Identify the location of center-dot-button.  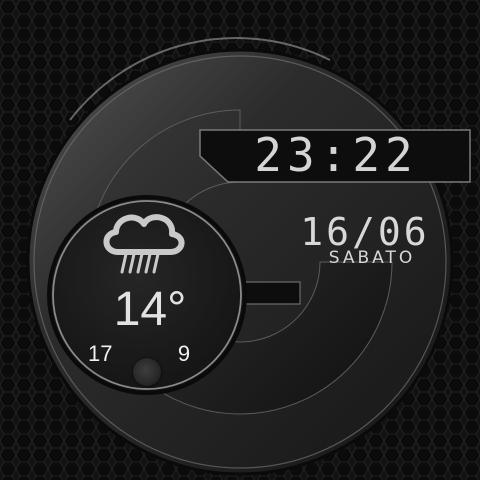
(147, 372).